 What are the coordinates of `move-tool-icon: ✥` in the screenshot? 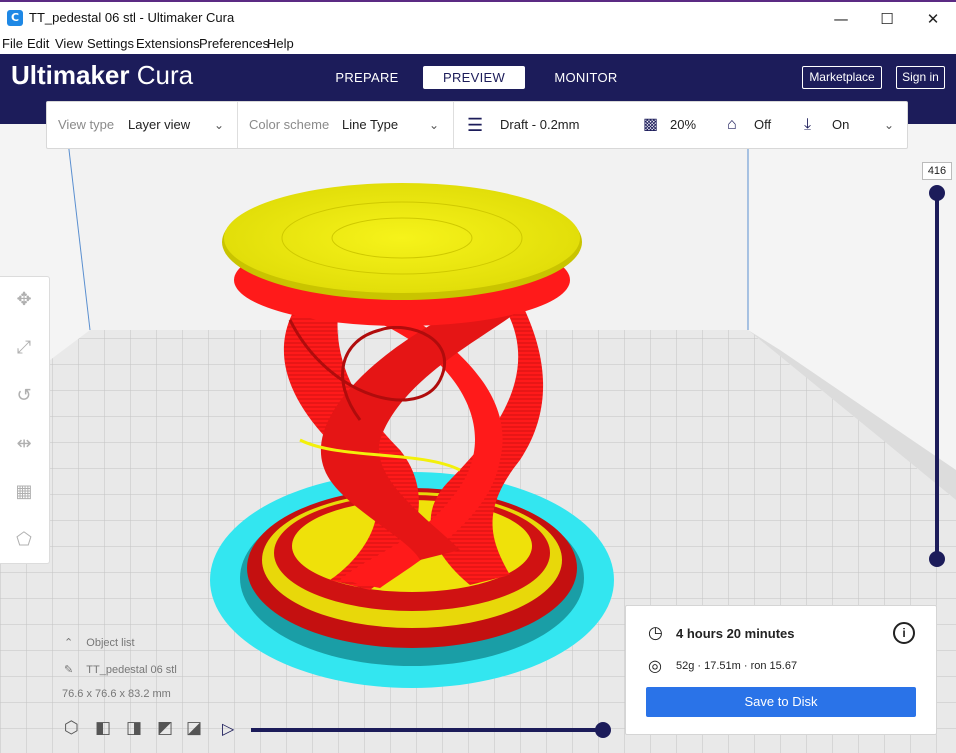 It's located at (24, 300).